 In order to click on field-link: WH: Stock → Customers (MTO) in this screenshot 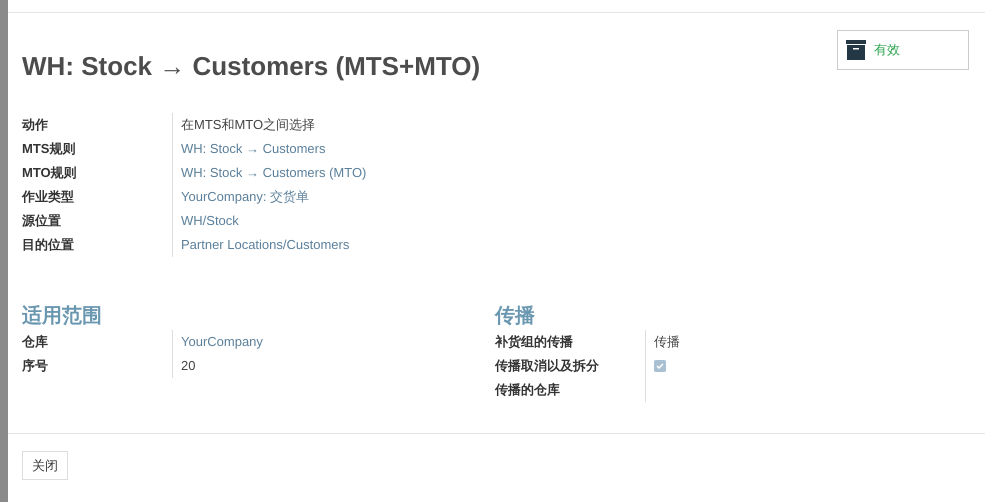, I will do `click(273, 173)`.